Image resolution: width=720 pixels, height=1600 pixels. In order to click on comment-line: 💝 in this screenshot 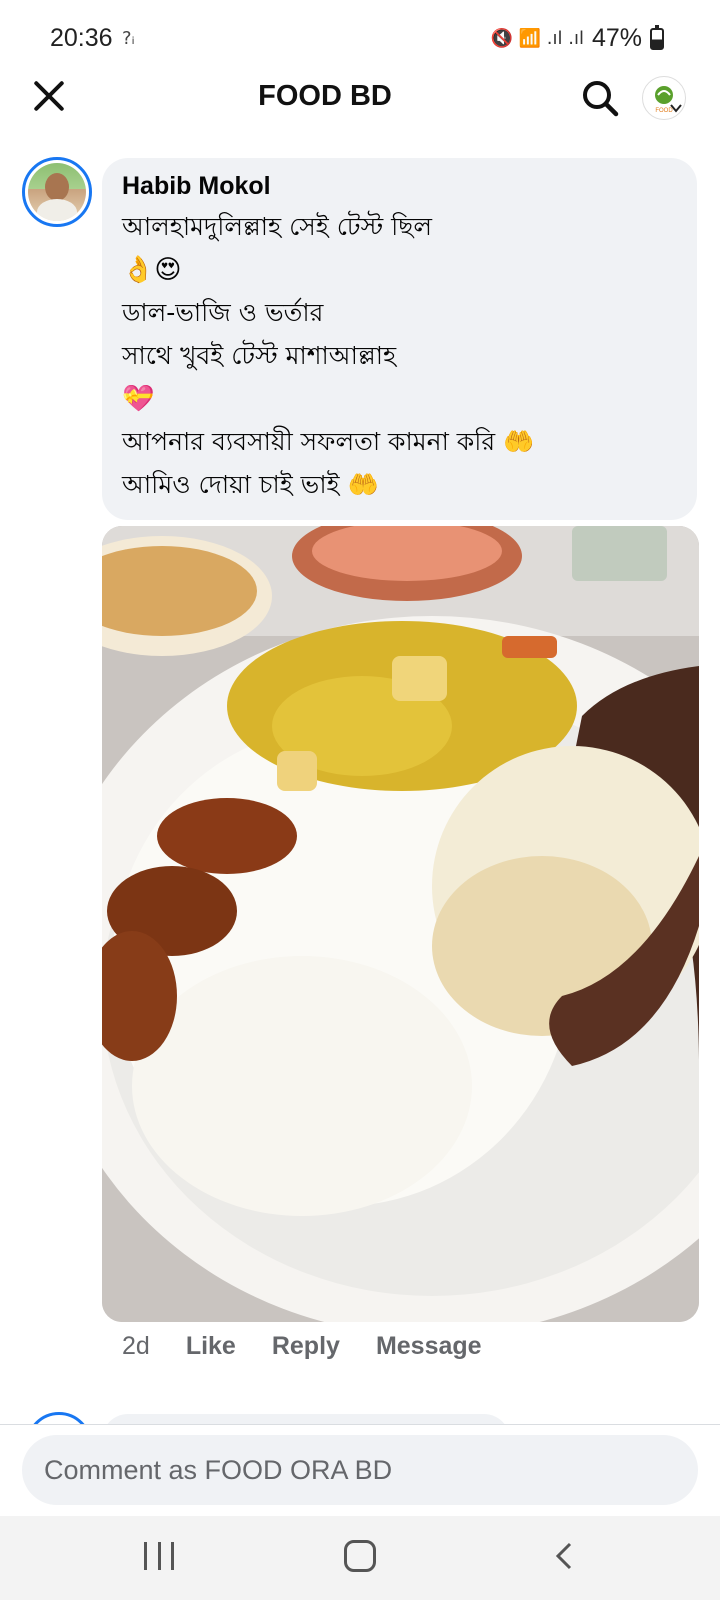, I will do `click(138, 398)`.